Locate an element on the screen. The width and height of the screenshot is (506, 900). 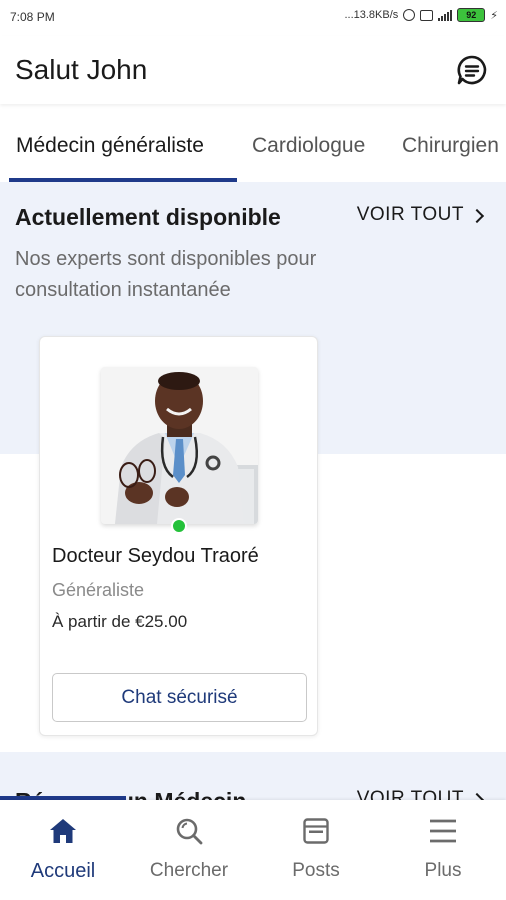
section-title: Actuellement disponible is located at coordinates (148, 217).